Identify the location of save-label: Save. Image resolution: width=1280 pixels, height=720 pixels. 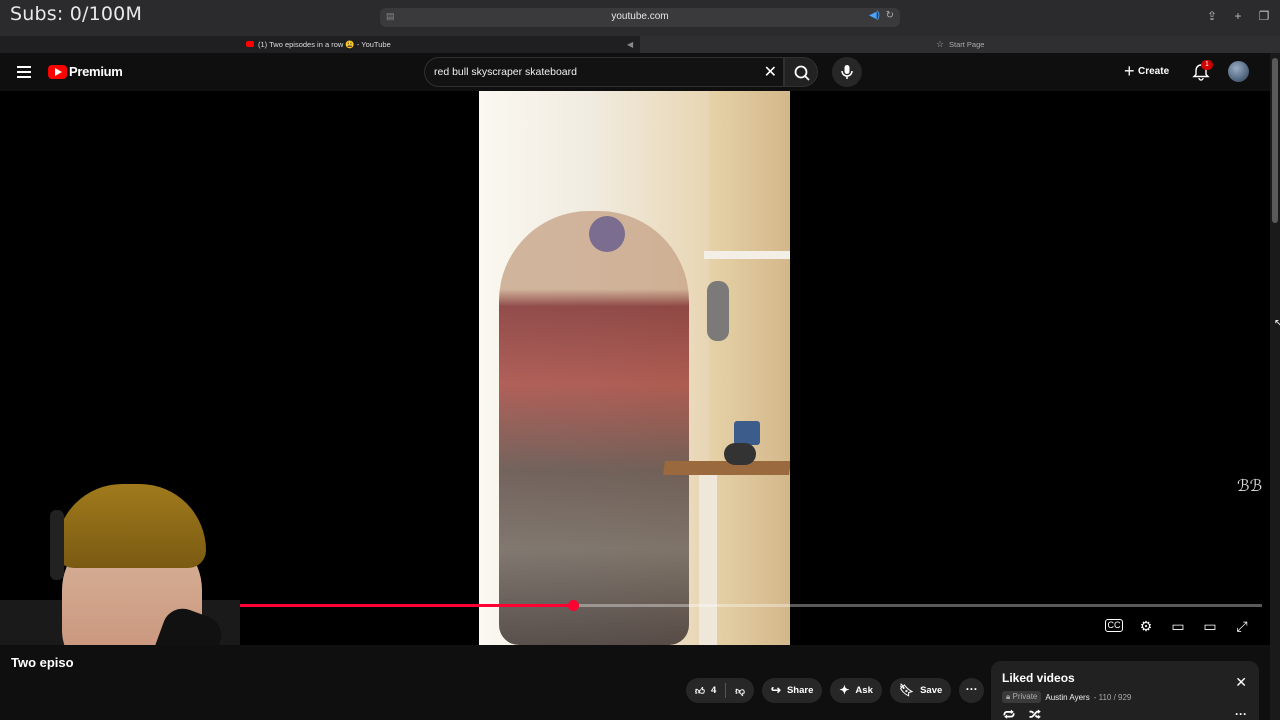
(931, 690).